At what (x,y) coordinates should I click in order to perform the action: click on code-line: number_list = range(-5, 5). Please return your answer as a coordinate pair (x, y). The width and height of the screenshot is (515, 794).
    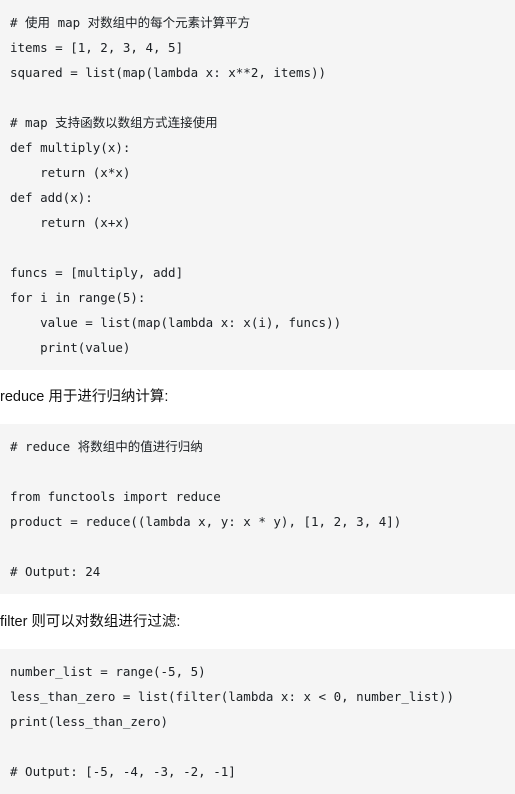
    Looking at the image, I should click on (108, 671).